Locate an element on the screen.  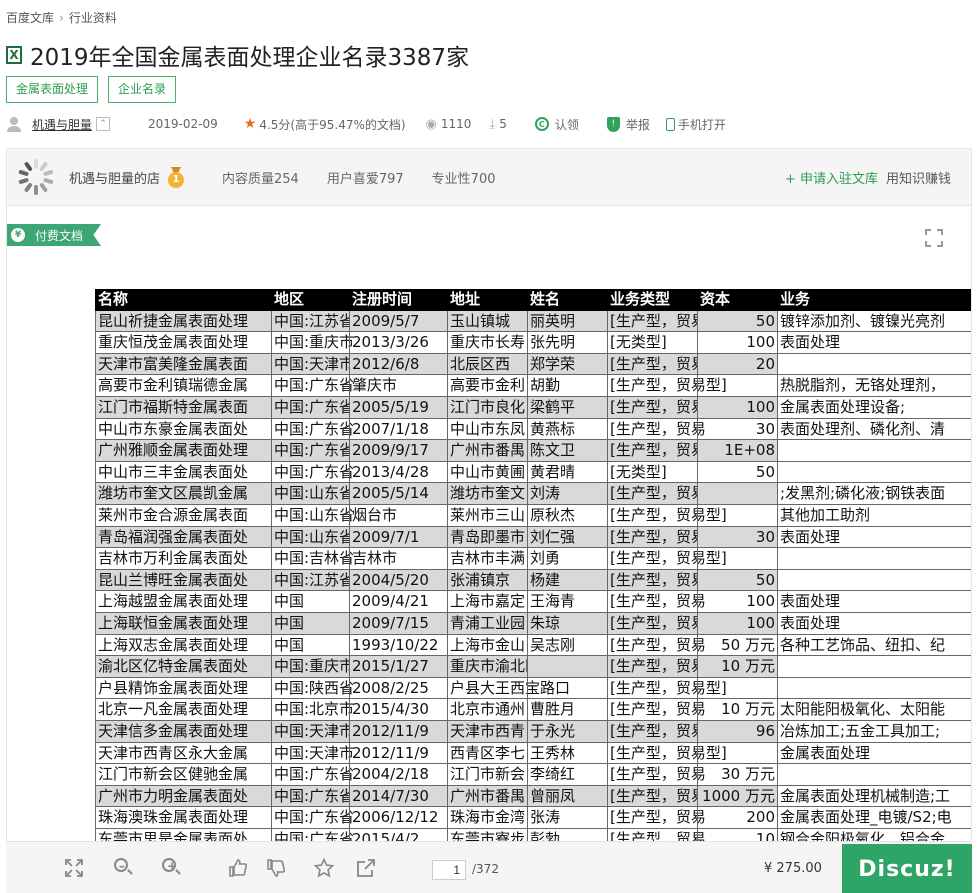
cell-business: ;发黑剂;磷化液;钢铁表面 is located at coordinates (874, 494).